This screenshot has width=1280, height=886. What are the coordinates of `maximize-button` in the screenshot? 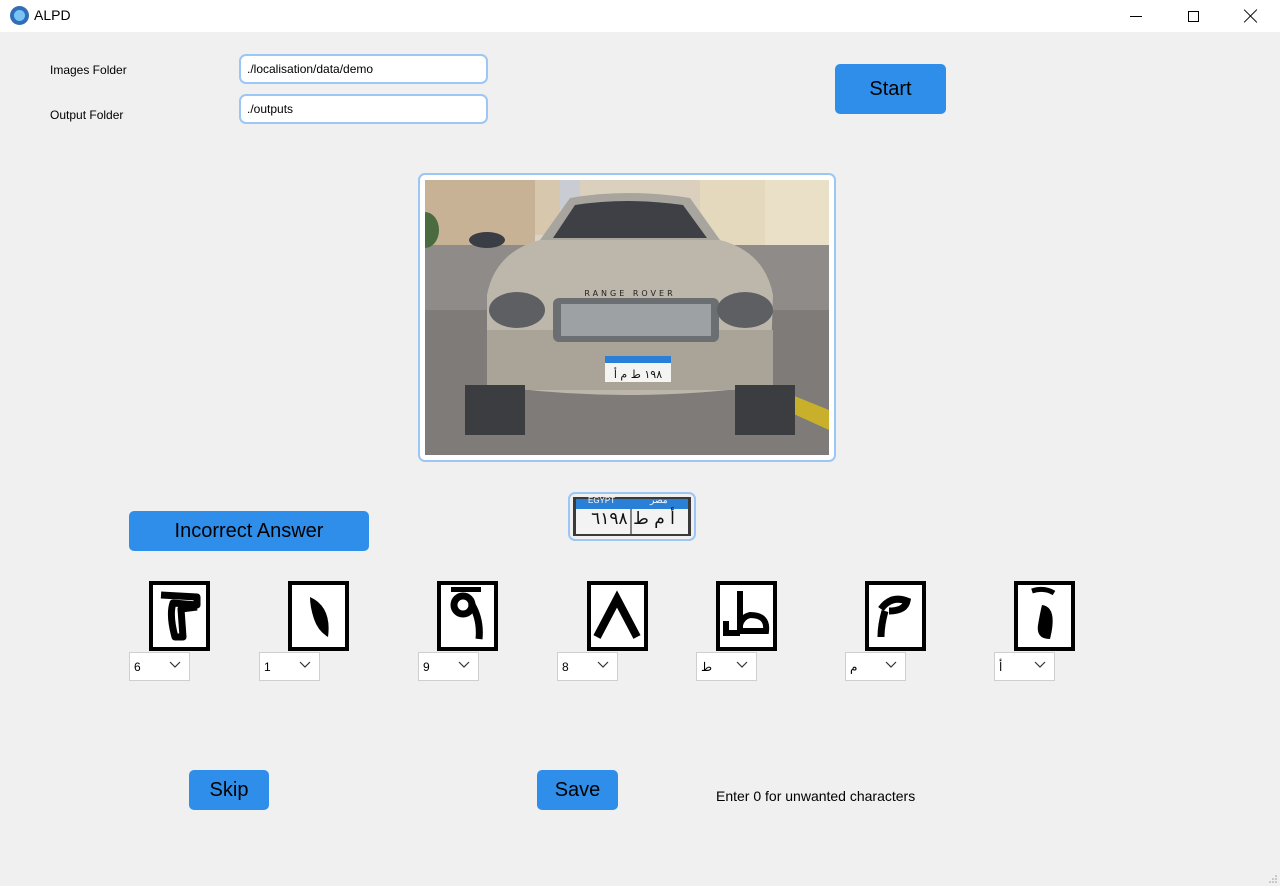 It's located at (1193, 16).